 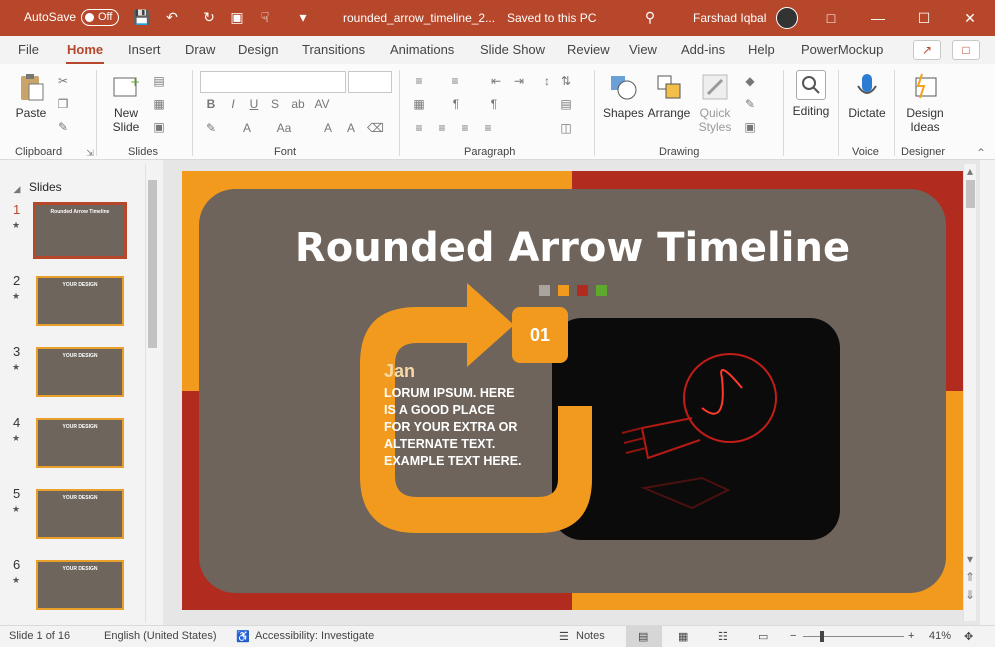 What do you see at coordinates (968, 636) in the screenshot?
I see `fit-to-window-icon: ✥` at bounding box center [968, 636].